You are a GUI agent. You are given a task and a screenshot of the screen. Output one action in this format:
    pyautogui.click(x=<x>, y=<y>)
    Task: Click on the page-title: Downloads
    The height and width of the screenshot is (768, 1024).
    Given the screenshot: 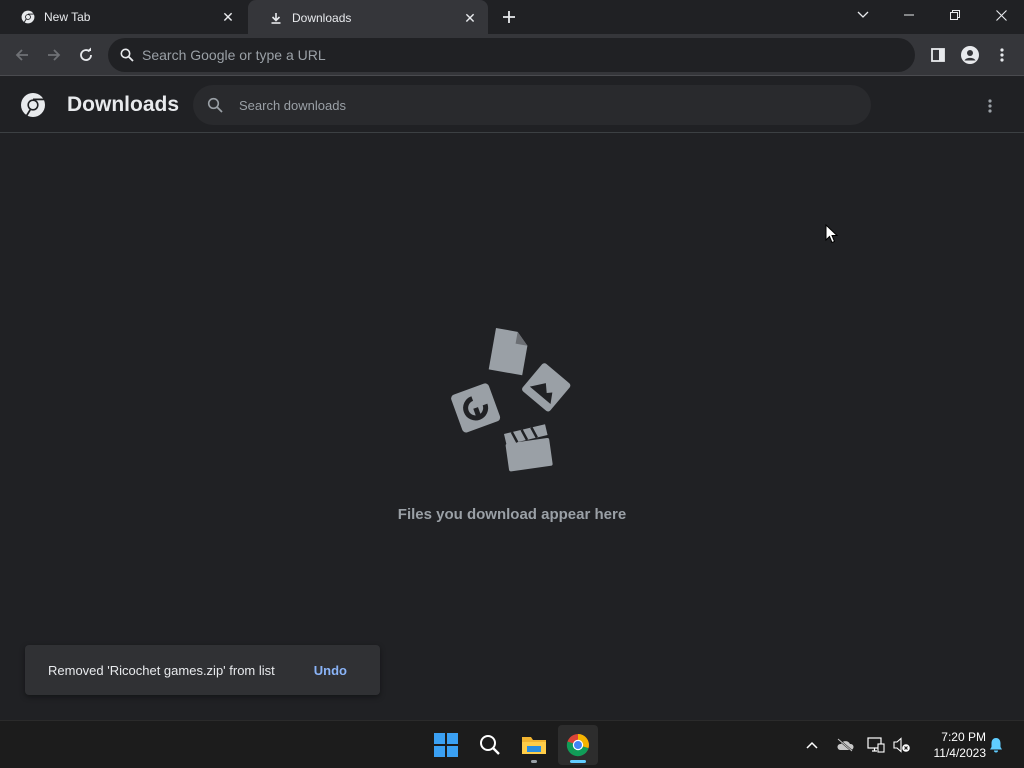 What is the action you would take?
    pyautogui.click(x=123, y=104)
    